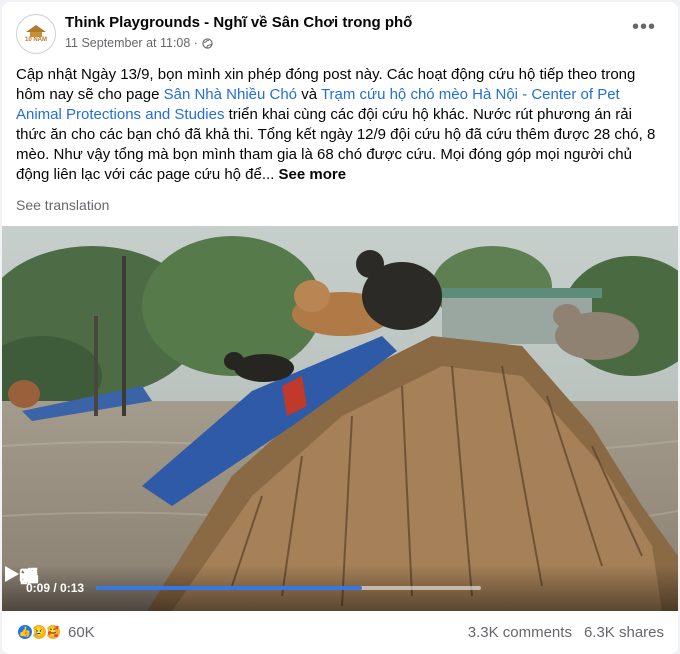  I want to click on engagement-stats: 3.3K comments 6.3K shares, so click(566, 632).